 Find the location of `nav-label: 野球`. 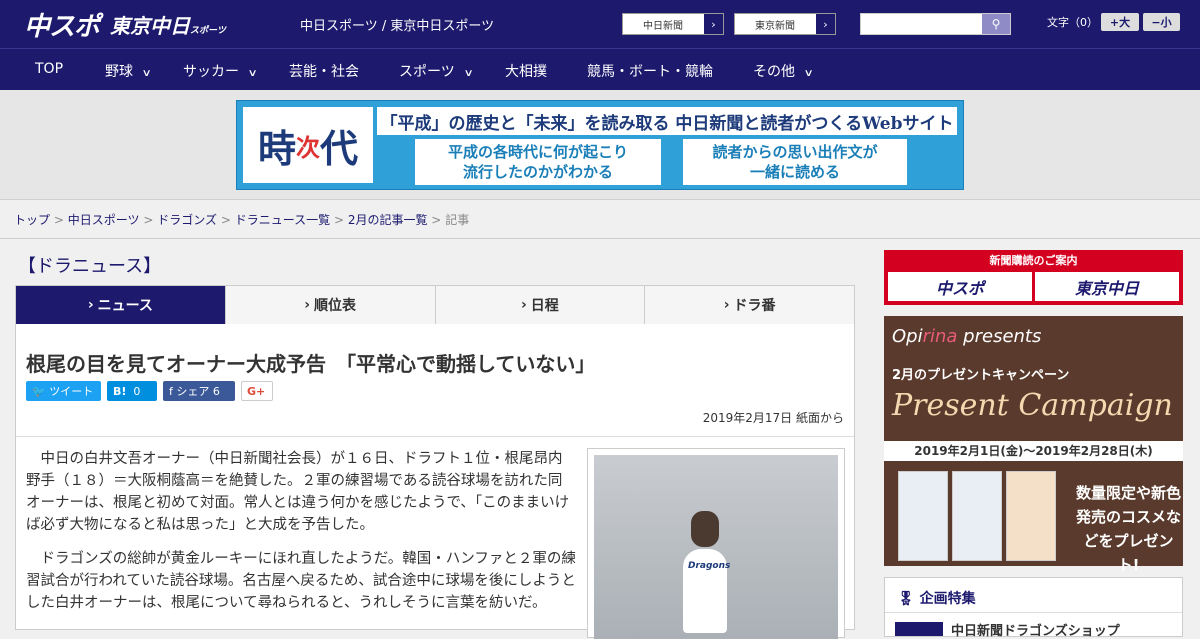

nav-label: 野球 is located at coordinates (119, 72).